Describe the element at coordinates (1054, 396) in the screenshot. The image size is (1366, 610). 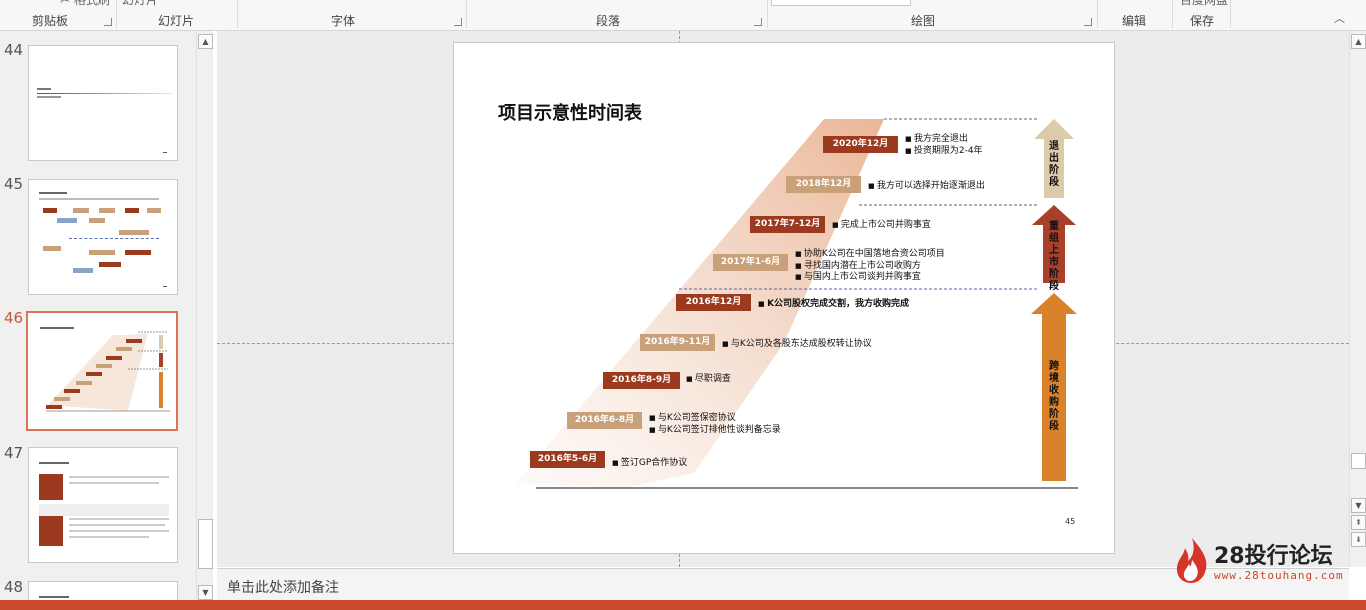
I see `phase-label-acquisition: 跨境收购阶段` at that location.